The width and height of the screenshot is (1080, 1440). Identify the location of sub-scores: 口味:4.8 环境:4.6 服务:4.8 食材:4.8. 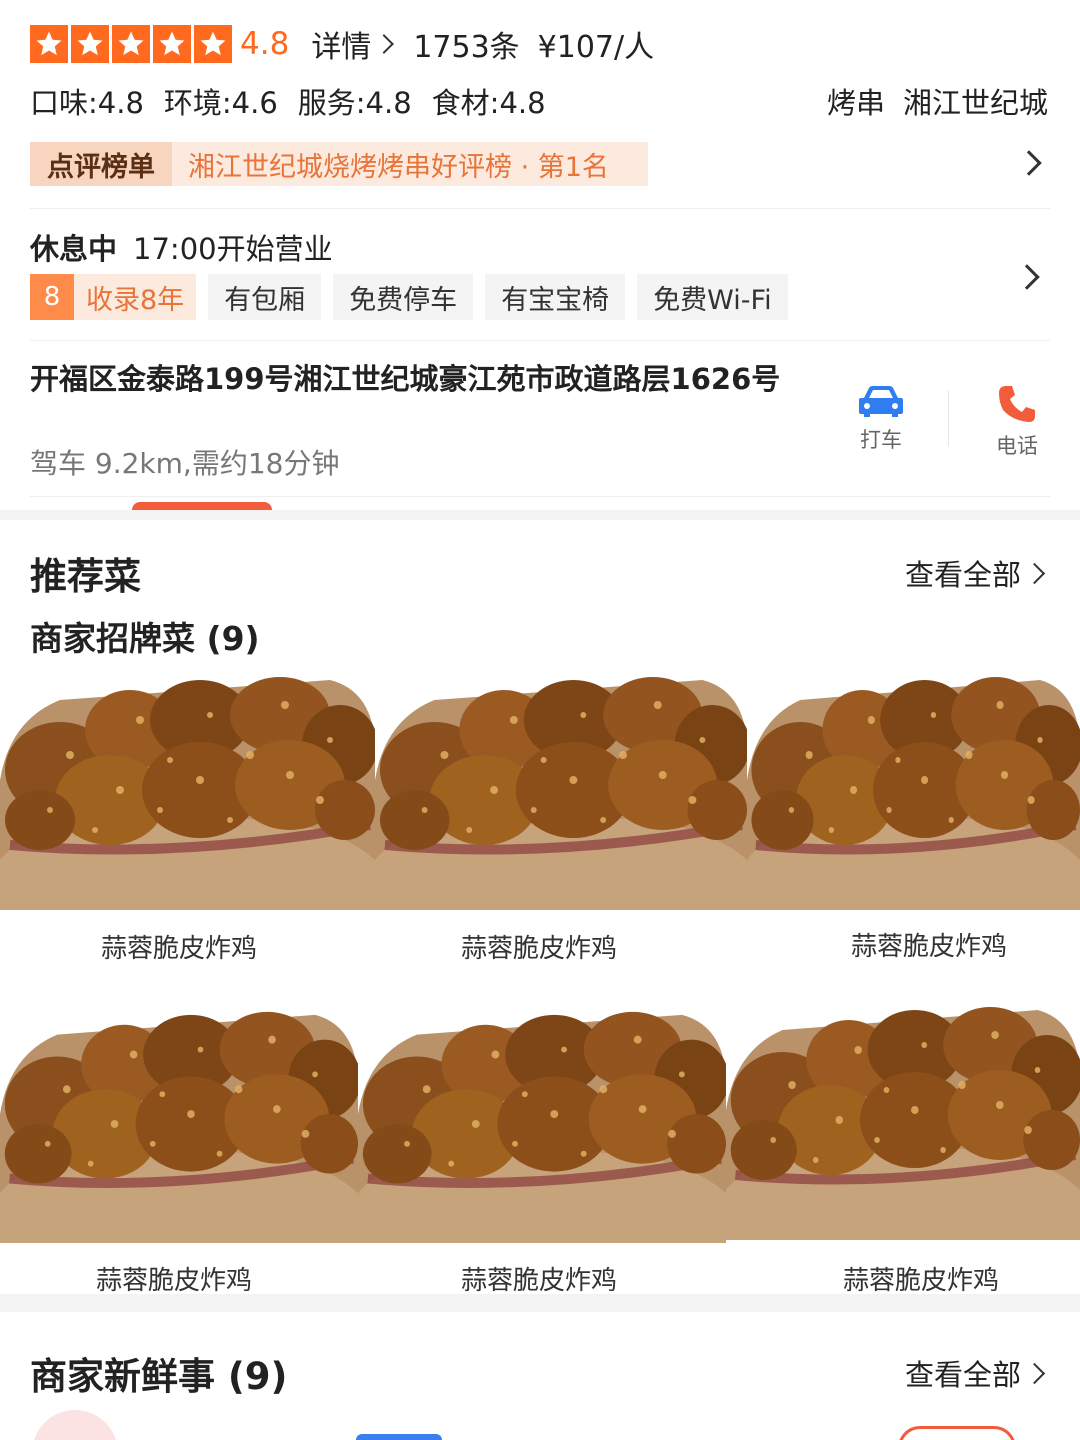
(288, 101).